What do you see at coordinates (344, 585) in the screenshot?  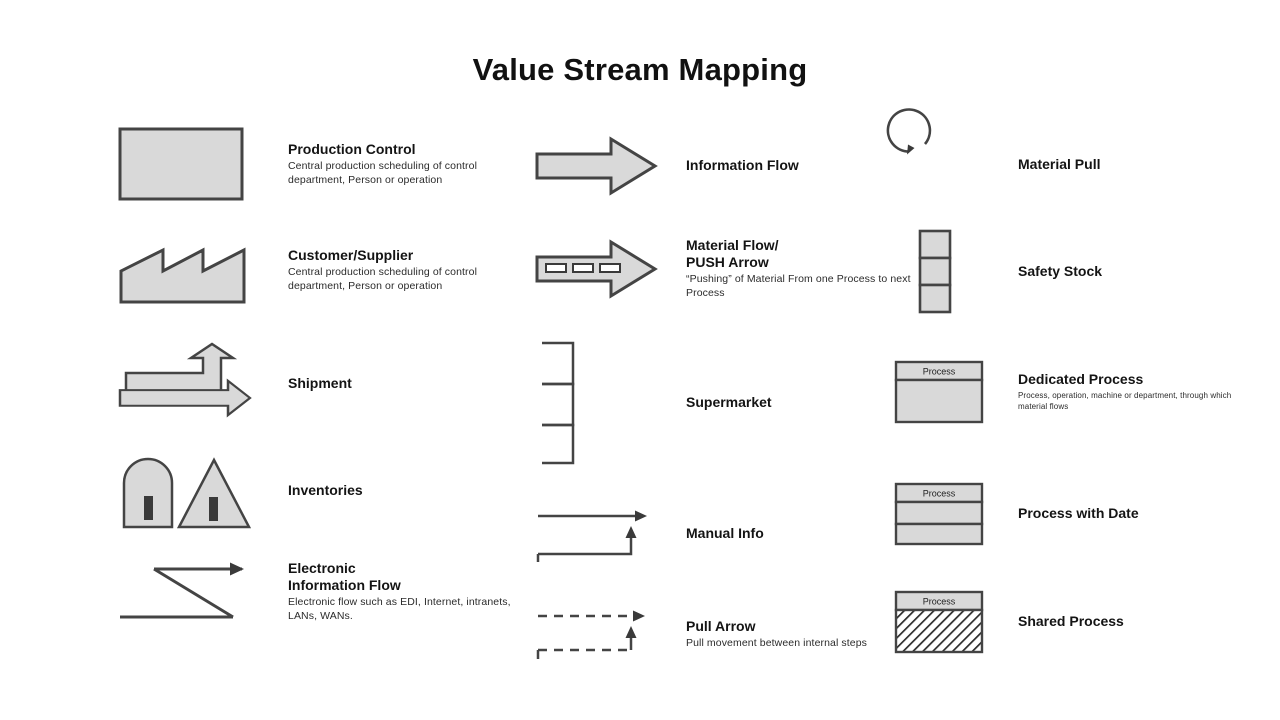 I see `item-title-line2: Information Flow` at bounding box center [344, 585].